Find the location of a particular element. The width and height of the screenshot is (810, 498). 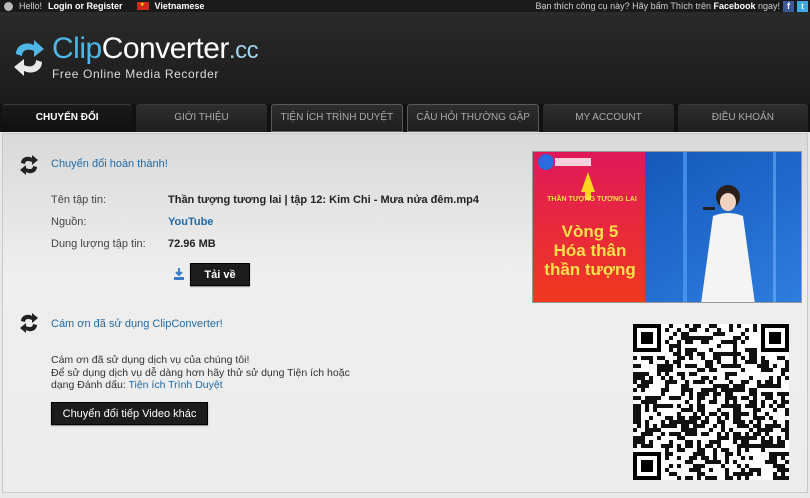

logo-arrows-icon is located at coordinates (29, 58).